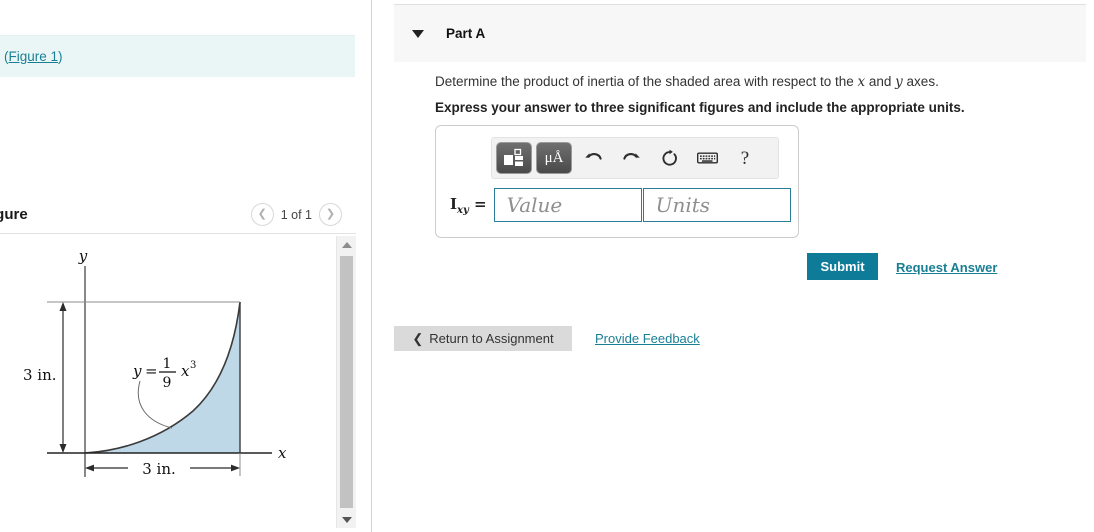  I want to click on answer-label: Ixy =, so click(468, 205).